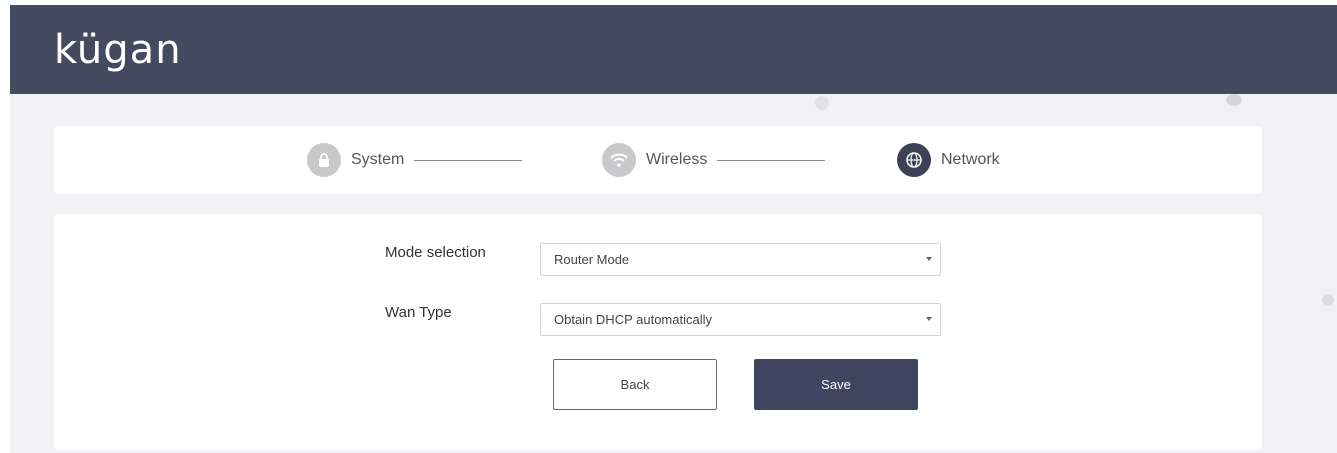 The height and width of the screenshot is (453, 1337). What do you see at coordinates (378, 159) in the screenshot?
I see `step-label: System` at bounding box center [378, 159].